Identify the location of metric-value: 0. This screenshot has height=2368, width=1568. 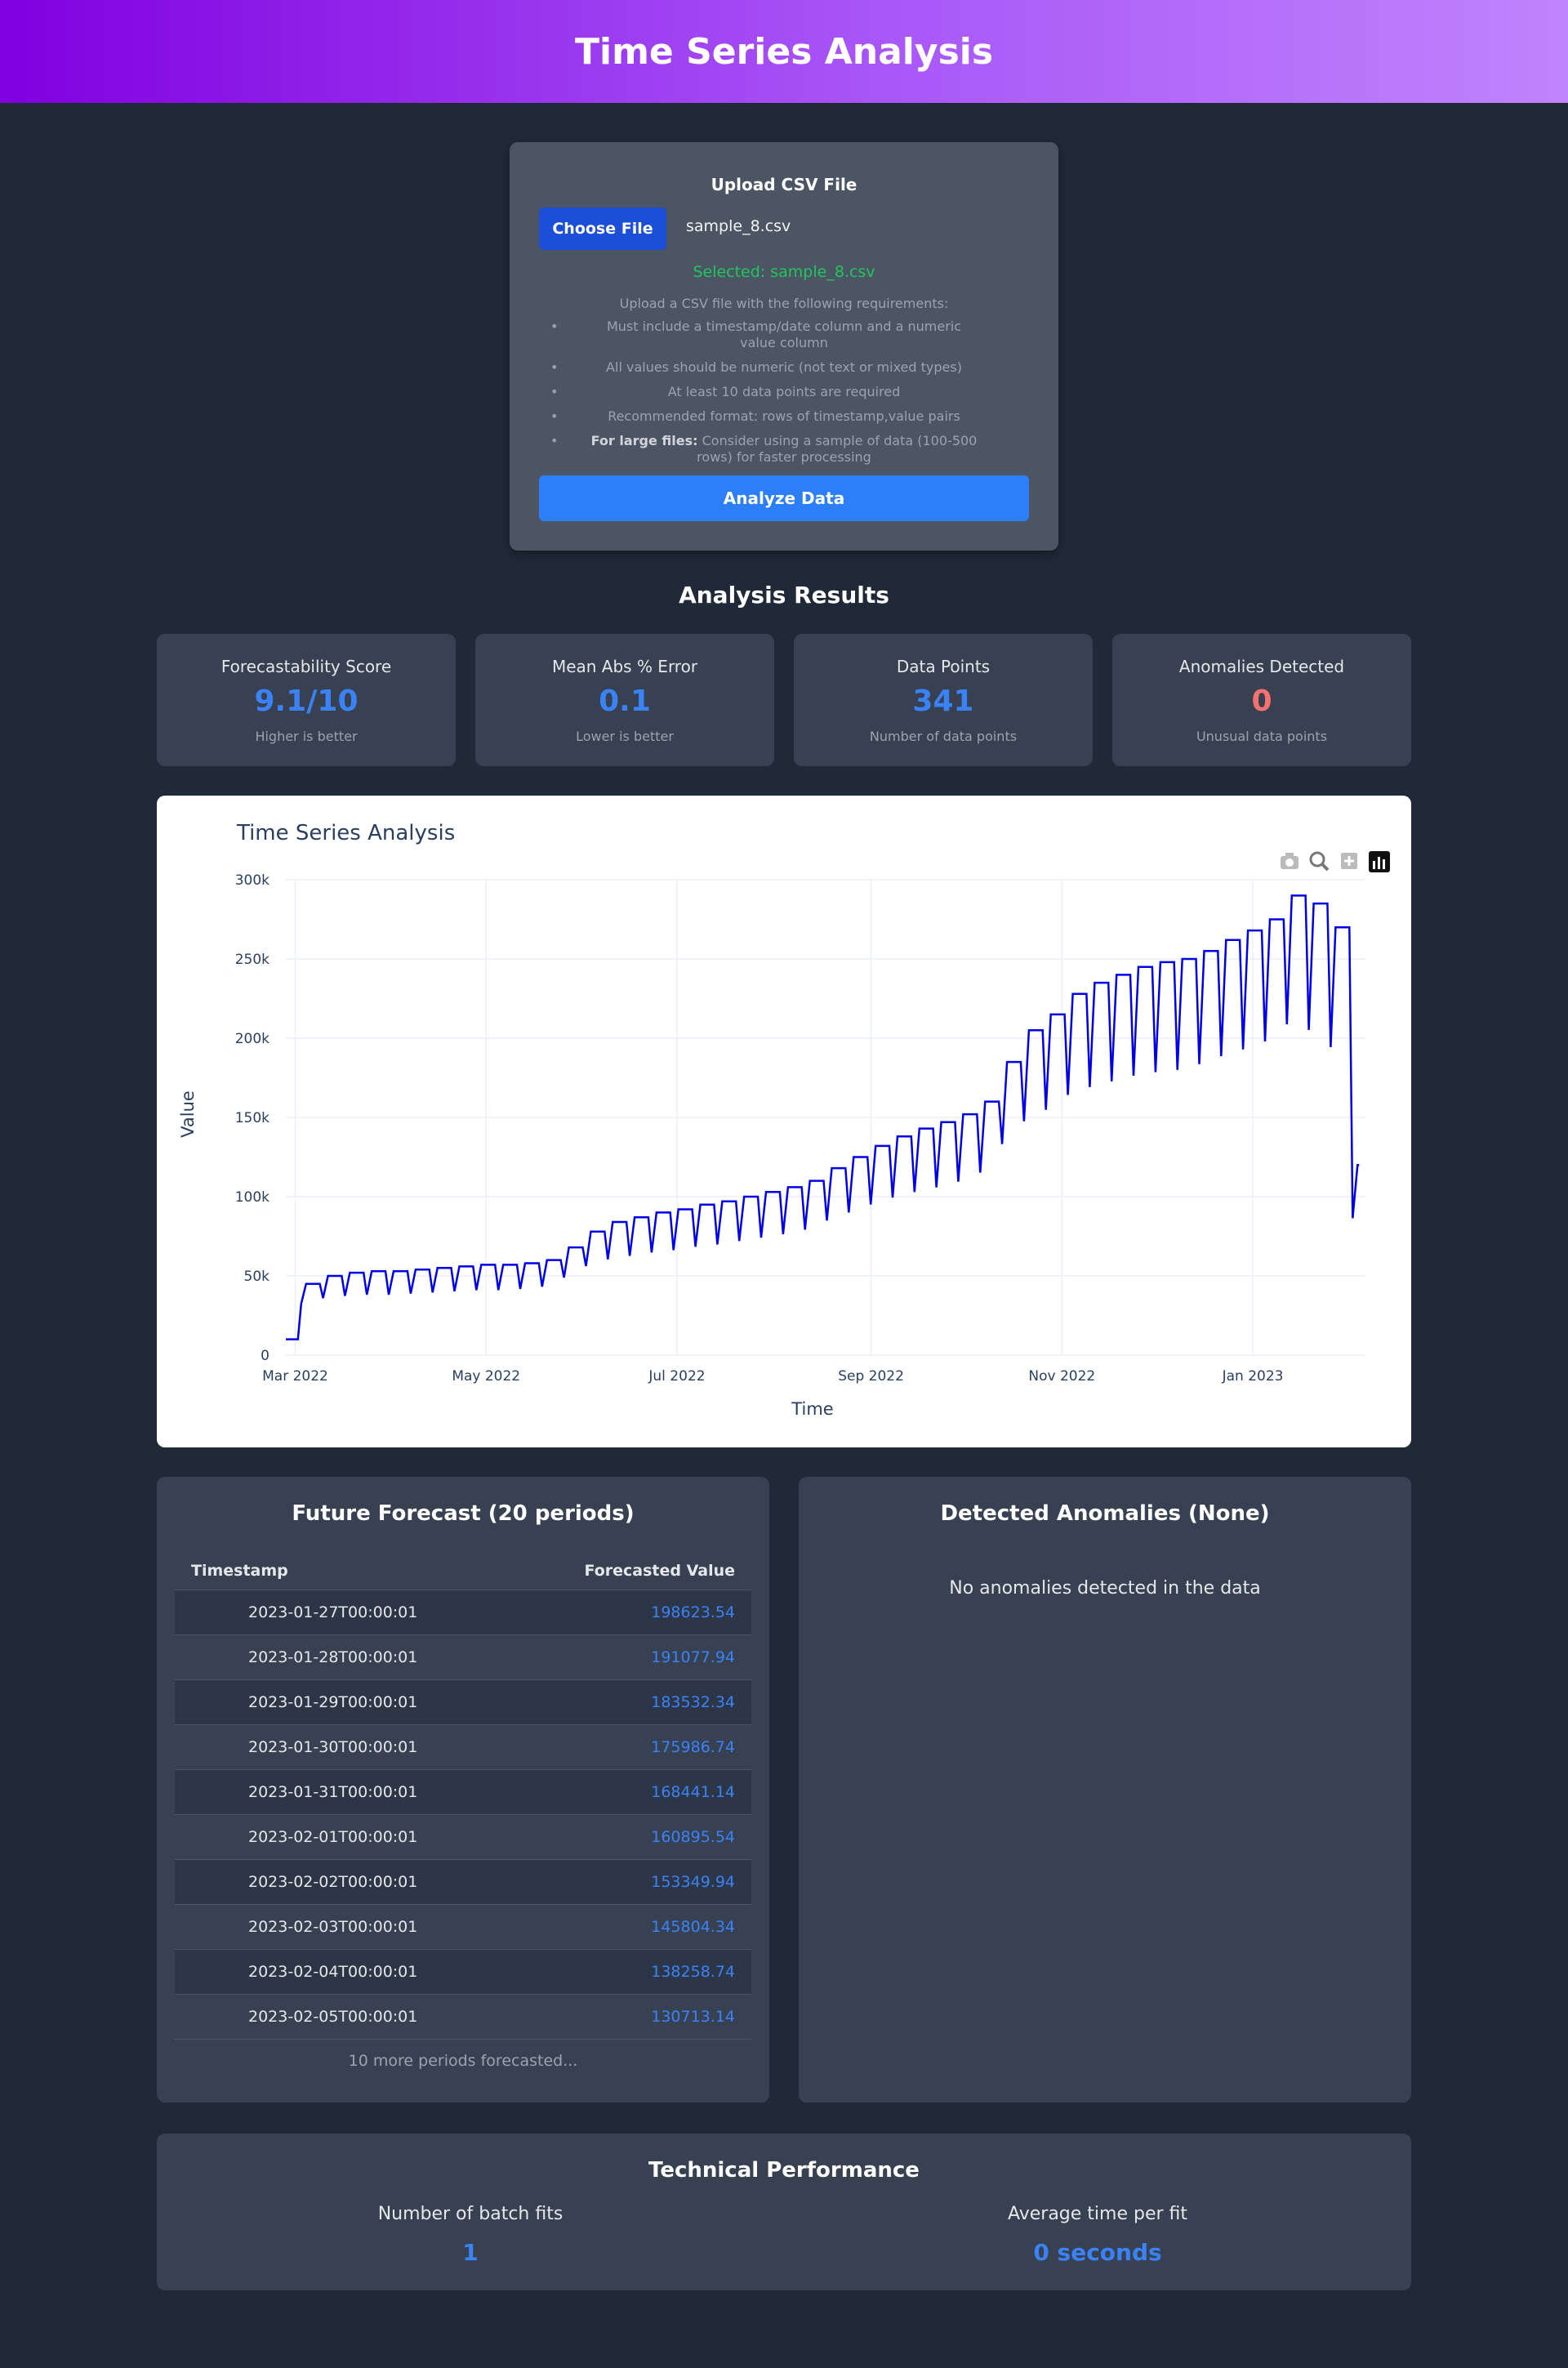
(1261, 701).